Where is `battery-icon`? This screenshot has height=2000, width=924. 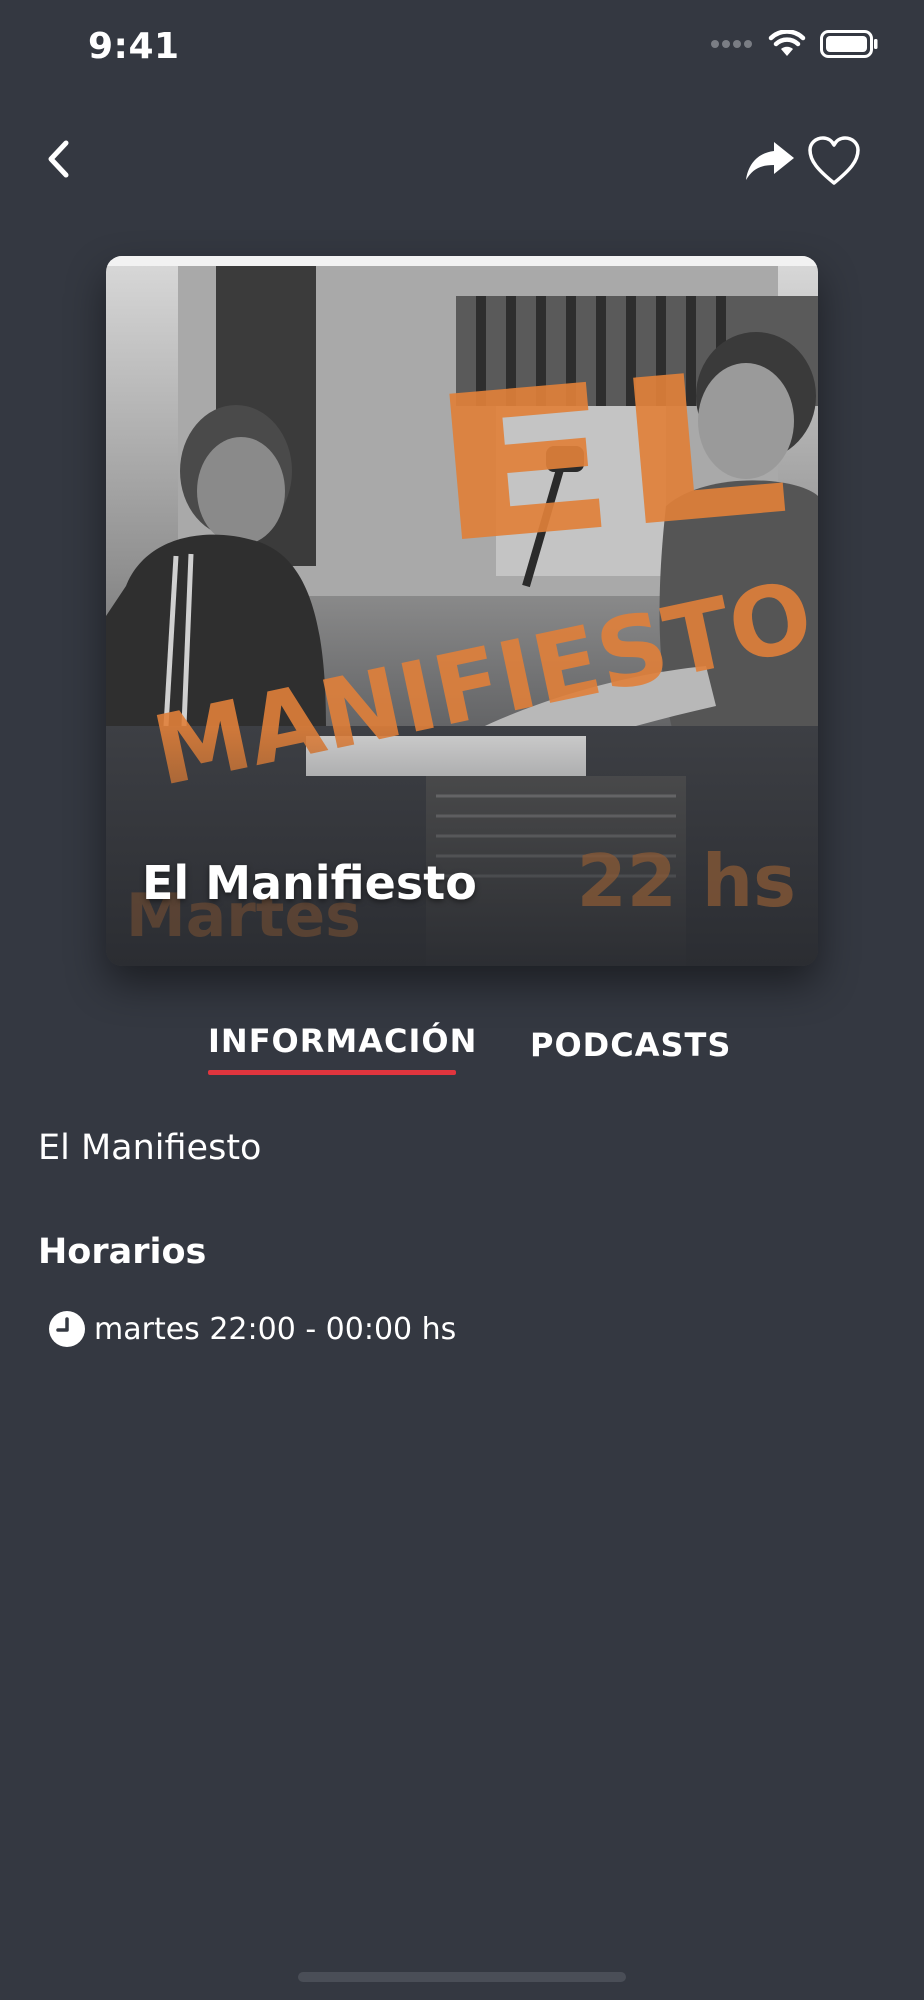
battery-icon is located at coordinates (849, 44).